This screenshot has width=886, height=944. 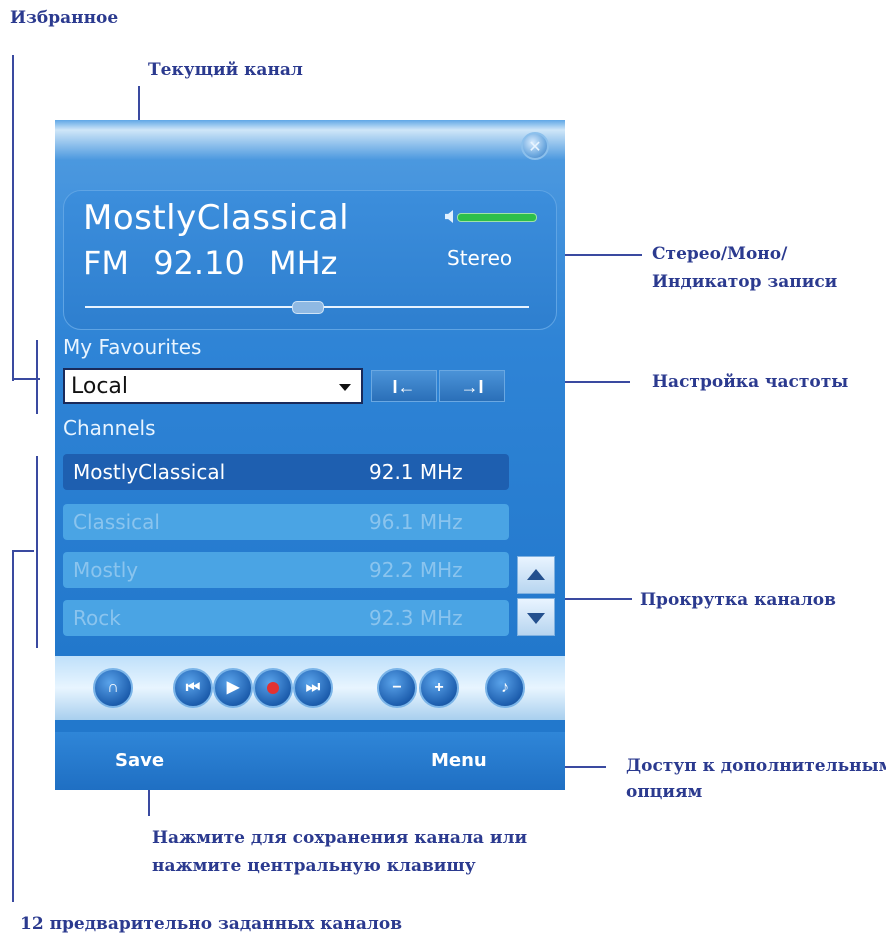 I want to click on channel-row: Rock 92.3 MHz, so click(x=286, y=618).